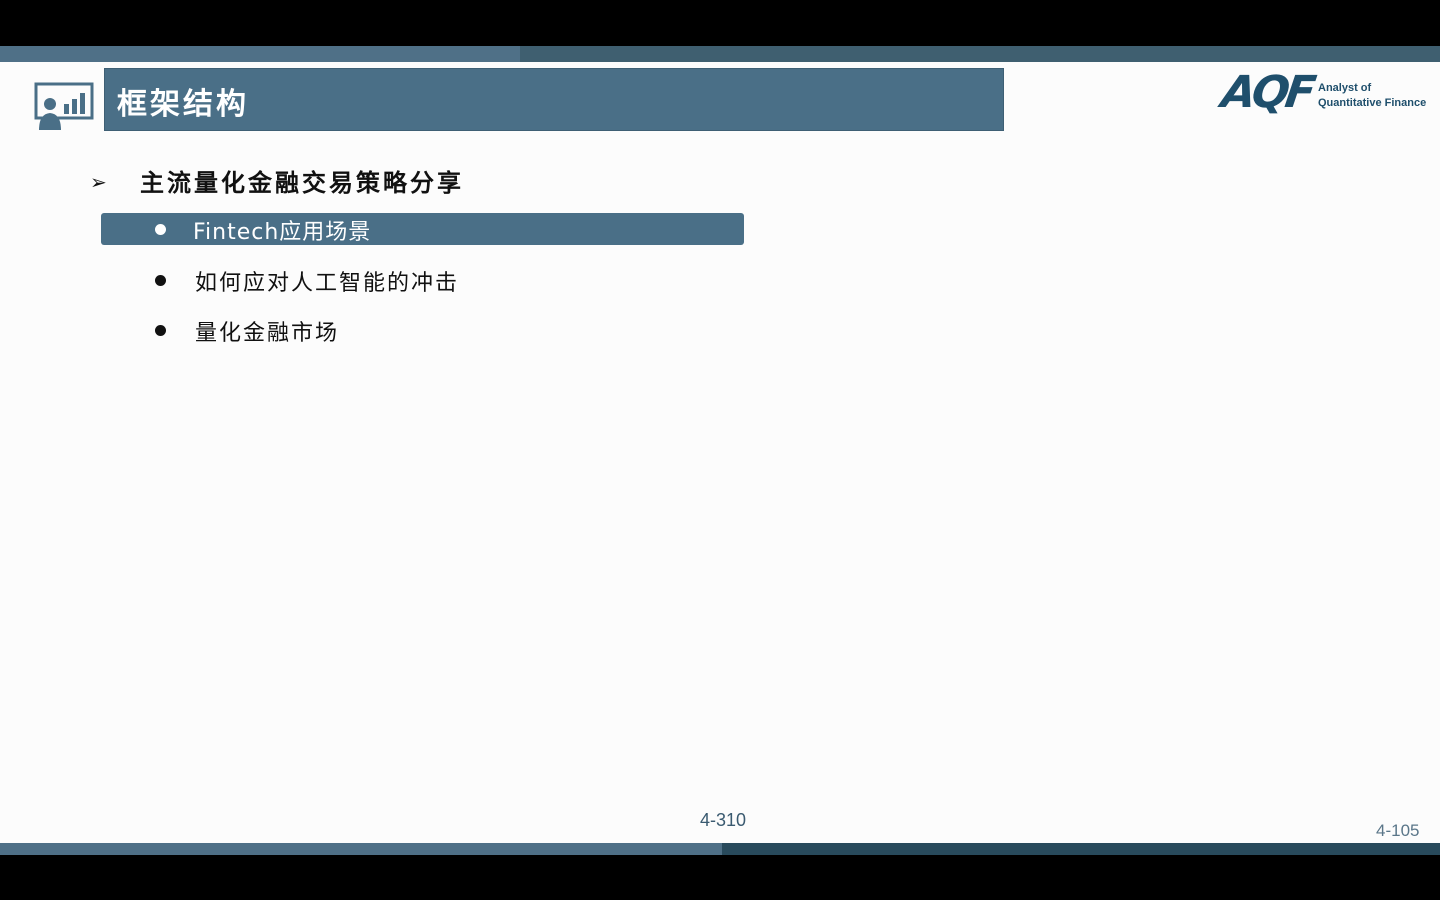  What do you see at coordinates (282, 232) in the screenshot?
I see `list-item-label: Fintech应用场景` at bounding box center [282, 232].